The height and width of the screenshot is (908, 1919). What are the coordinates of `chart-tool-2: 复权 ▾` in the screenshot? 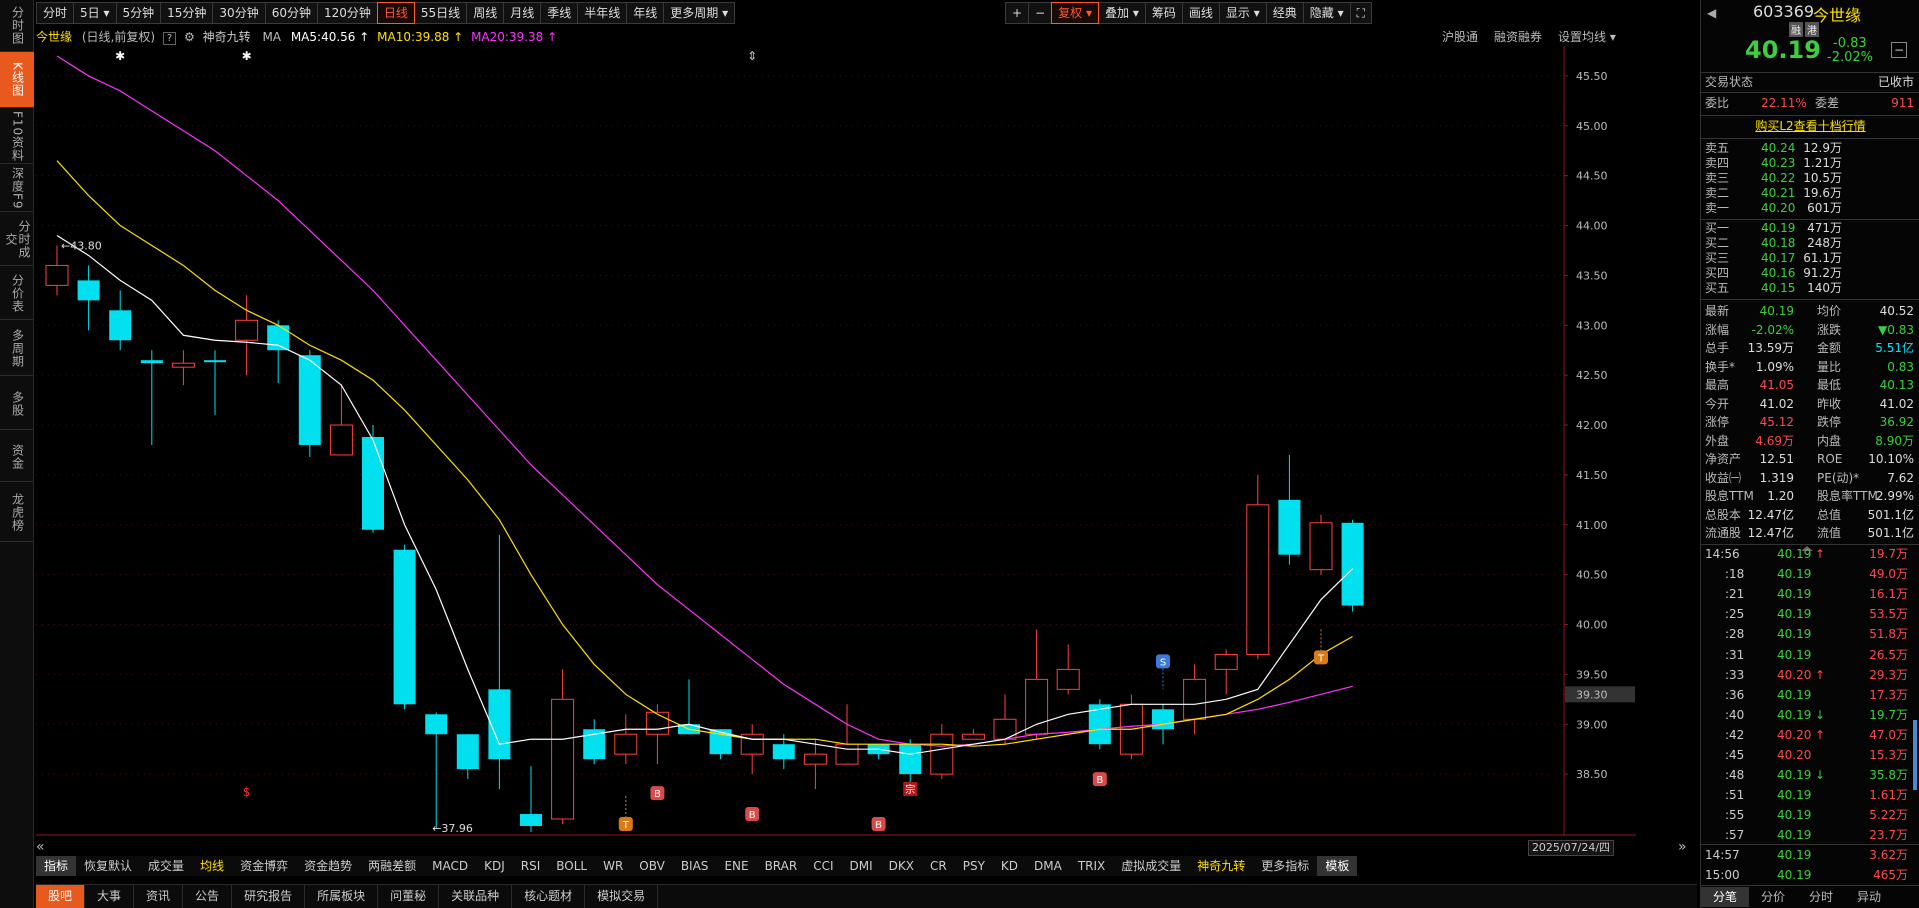 It's located at (1075, 13).